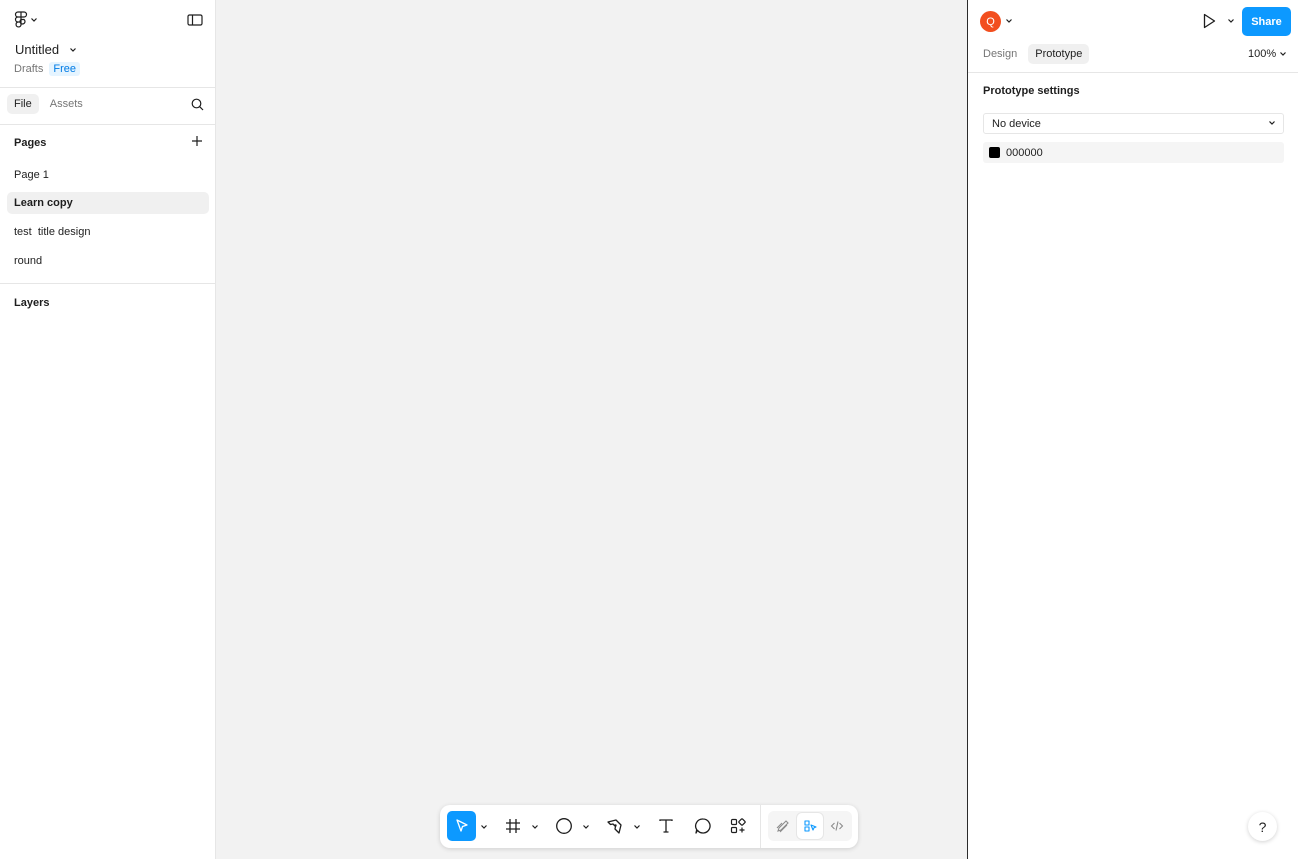  What do you see at coordinates (30, 143) in the screenshot?
I see `pages-heading: Pages` at bounding box center [30, 143].